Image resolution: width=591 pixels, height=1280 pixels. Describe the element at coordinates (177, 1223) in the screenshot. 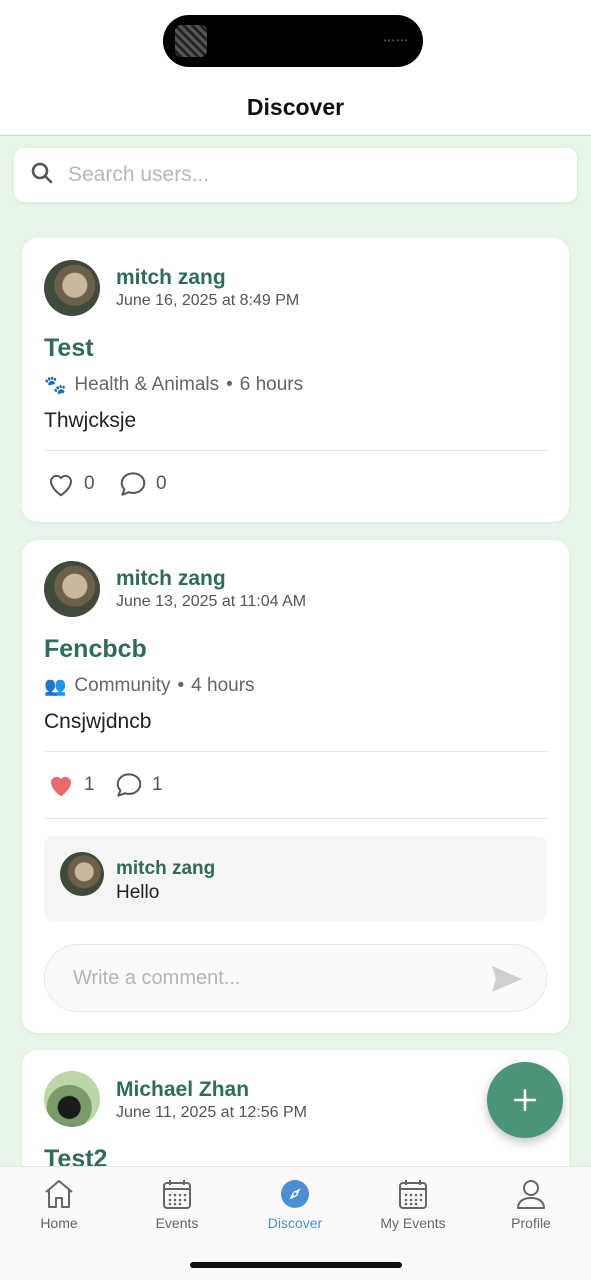

I see `tab-label: Events` at that location.